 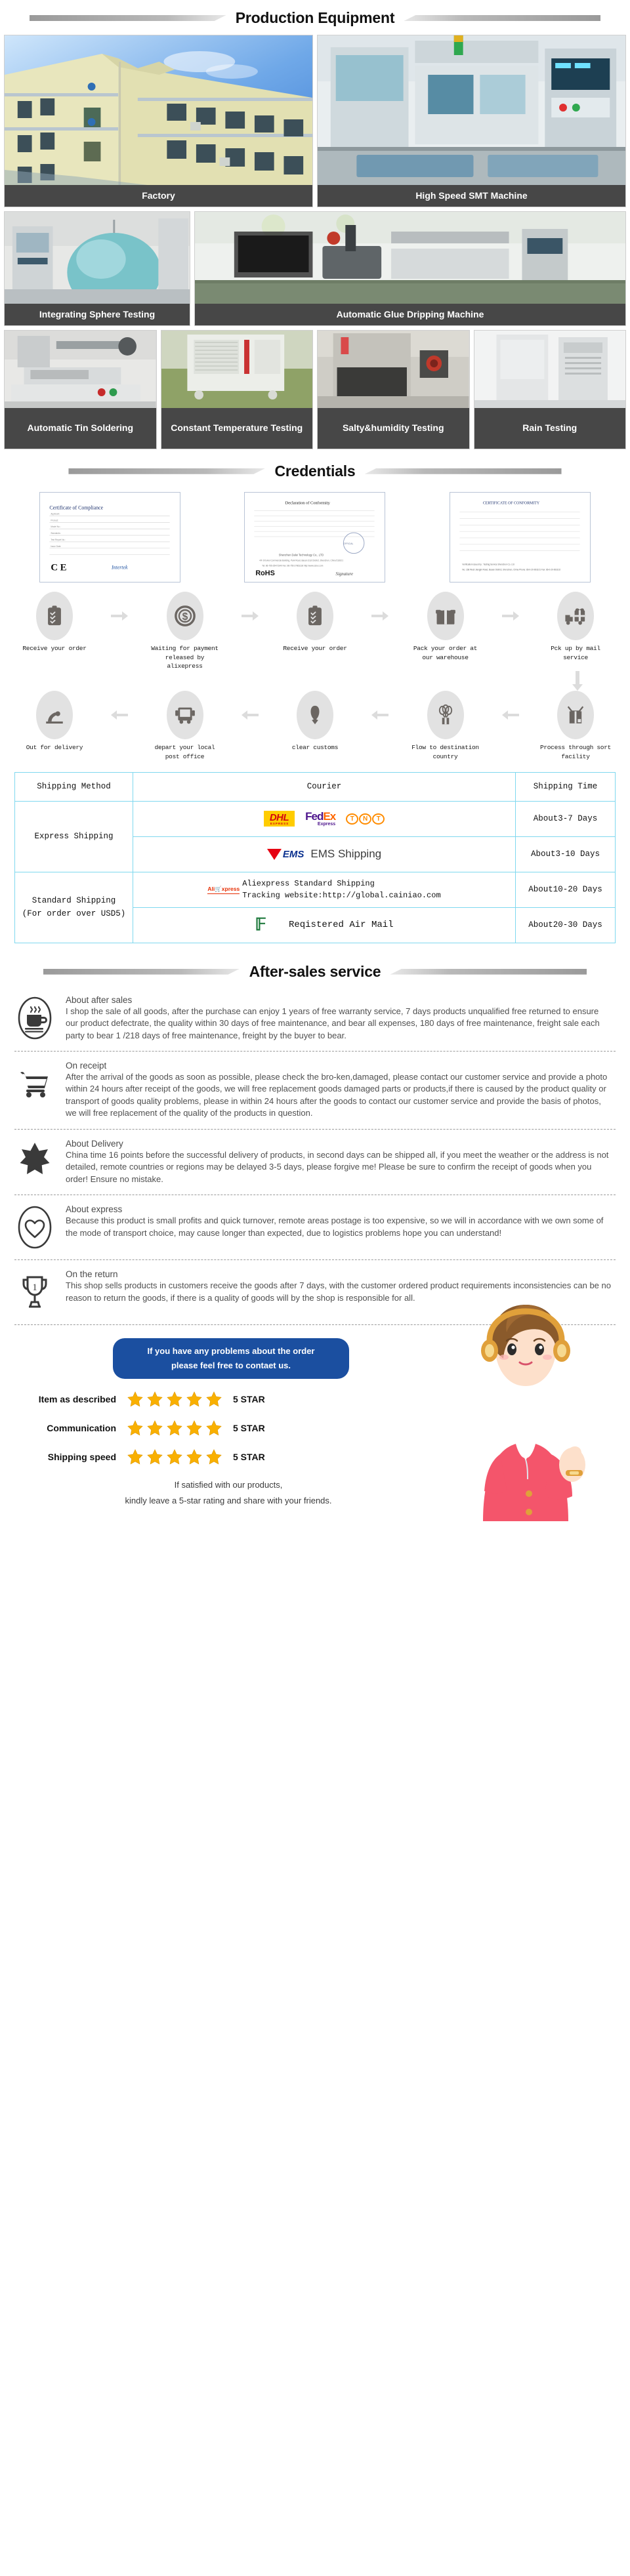 What do you see at coordinates (471, 196) in the screenshot?
I see `equipment-caption: High Speed SMT Machine` at bounding box center [471, 196].